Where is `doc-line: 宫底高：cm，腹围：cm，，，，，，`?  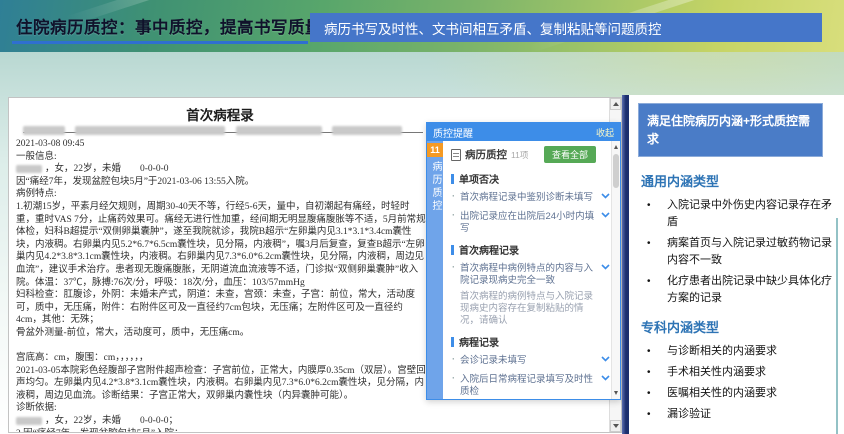
doc-line: 宫底高：cm，腹围：cm，，，，，， is located at coordinates (82, 358).